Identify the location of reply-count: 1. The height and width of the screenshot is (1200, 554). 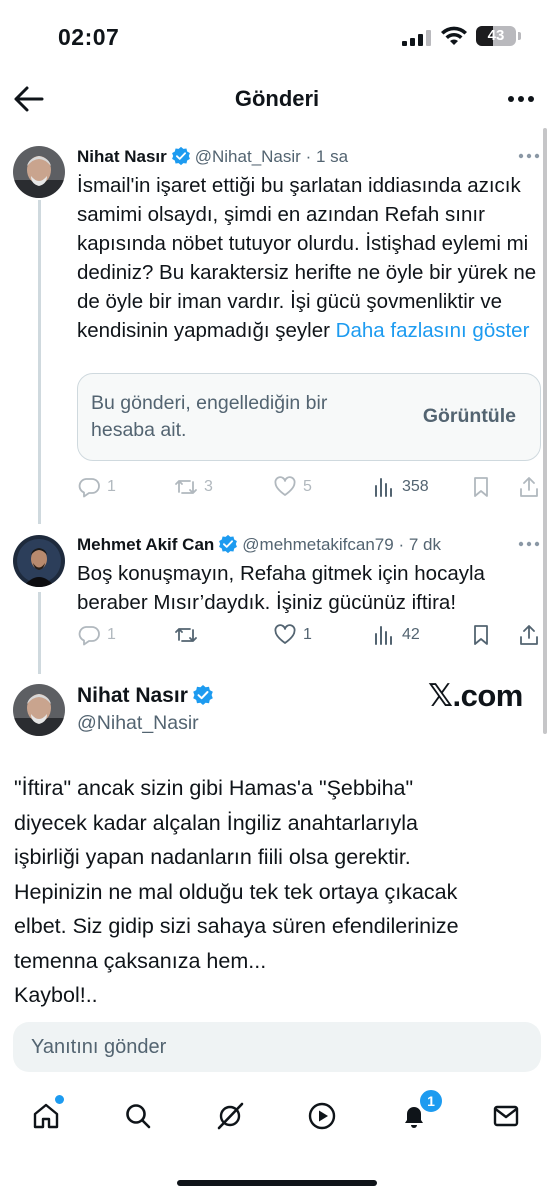
(111, 634).